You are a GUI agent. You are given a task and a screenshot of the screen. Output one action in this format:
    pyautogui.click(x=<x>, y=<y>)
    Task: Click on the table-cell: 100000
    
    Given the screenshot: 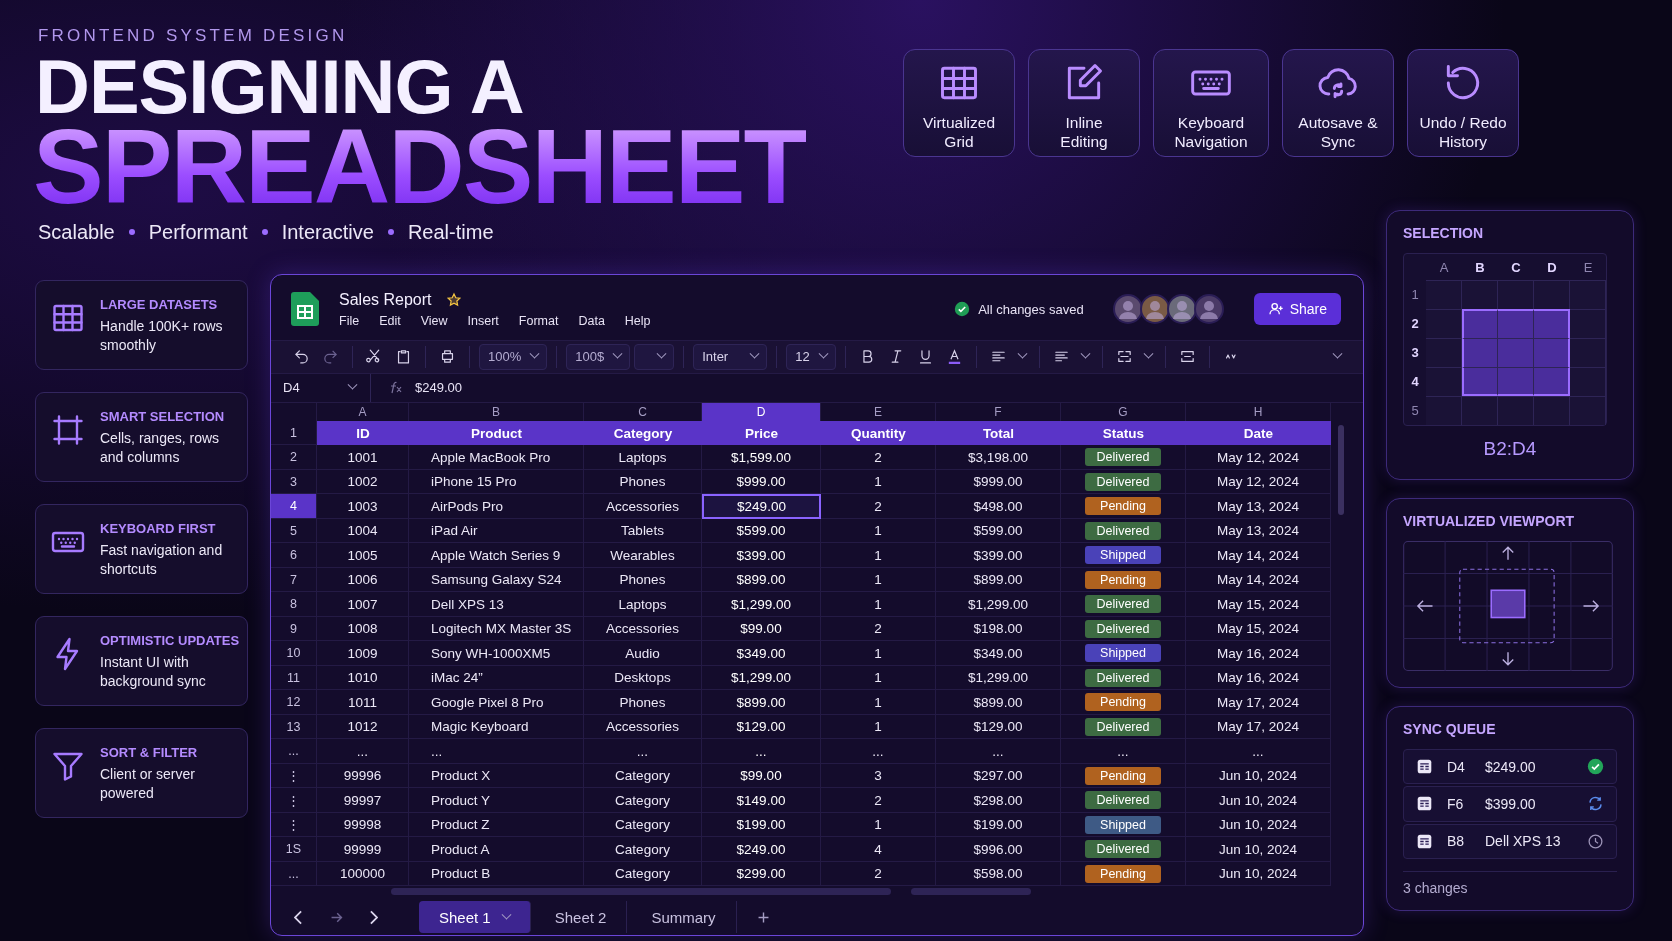 What is the action you would take?
    pyautogui.click(x=363, y=874)
    